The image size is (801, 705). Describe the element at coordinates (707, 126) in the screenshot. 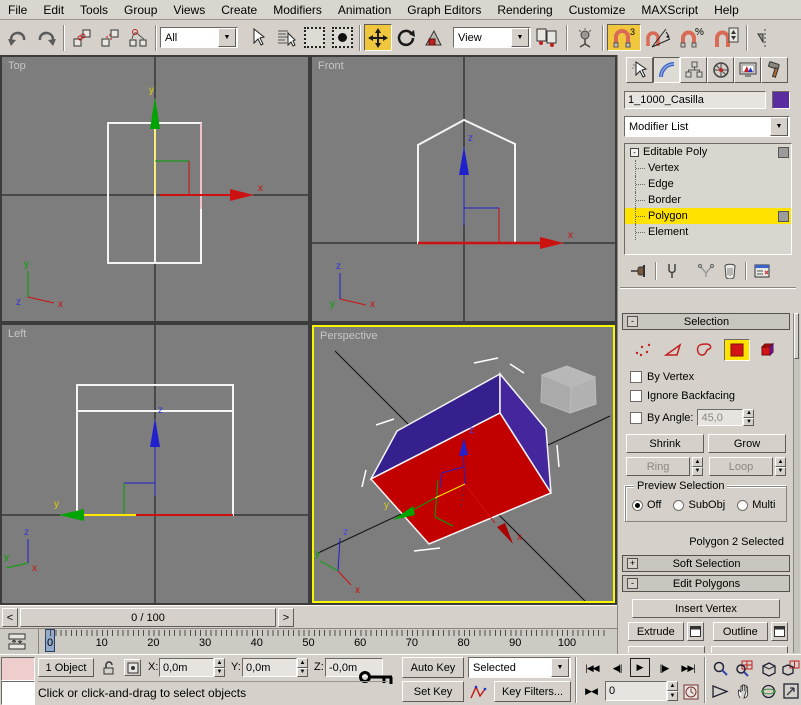

I see `modifier-list-dropdown: Modifier List ▼` at that location.